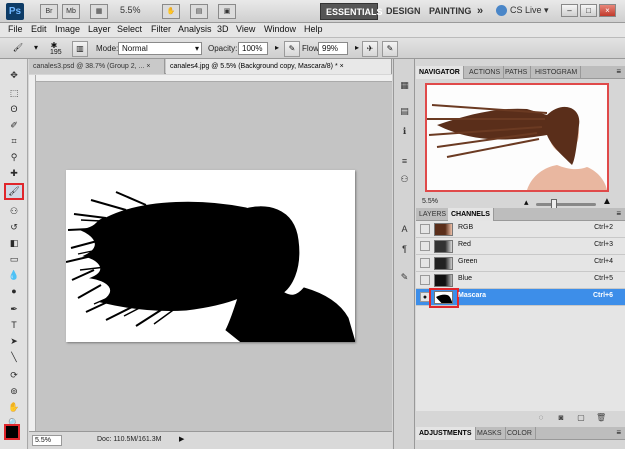 The image size is (625, 449). Describe the element at coordinates (404, 249) in the screenshot. I see `paragraph-panel-icon: ¶` at that location.